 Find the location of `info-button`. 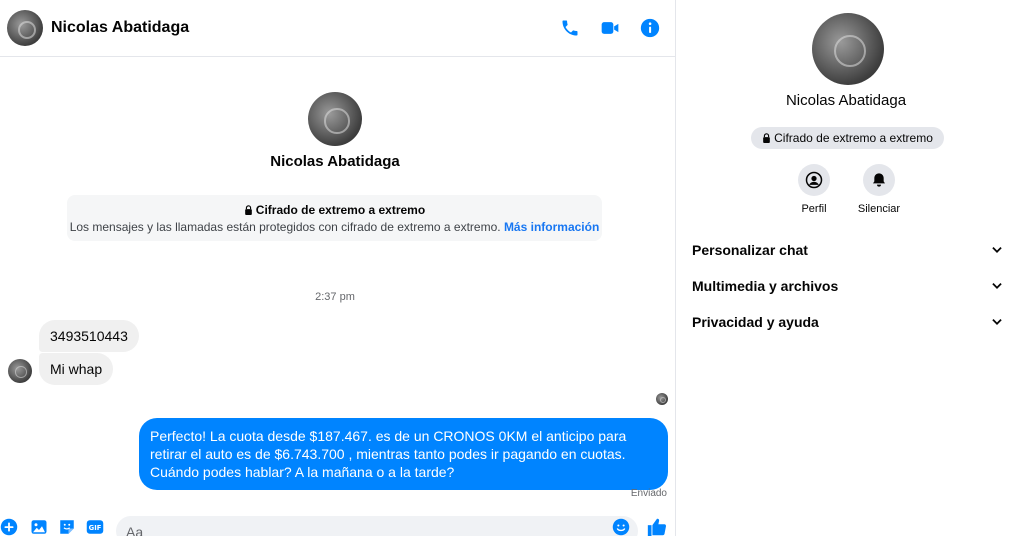

info-button is located at coordinates (650, 28).